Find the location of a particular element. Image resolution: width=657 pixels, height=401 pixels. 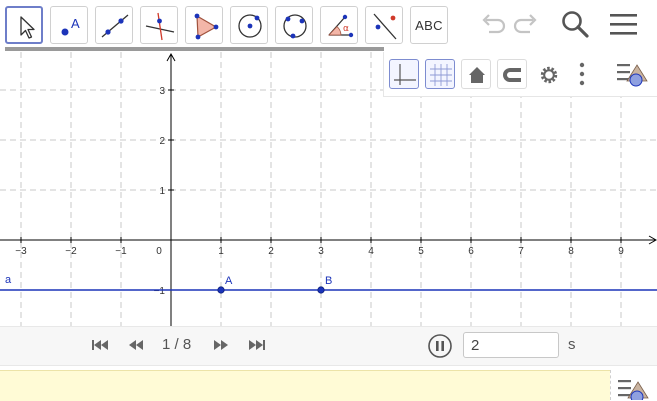

grid-icon is located at coordinates (441, 75).